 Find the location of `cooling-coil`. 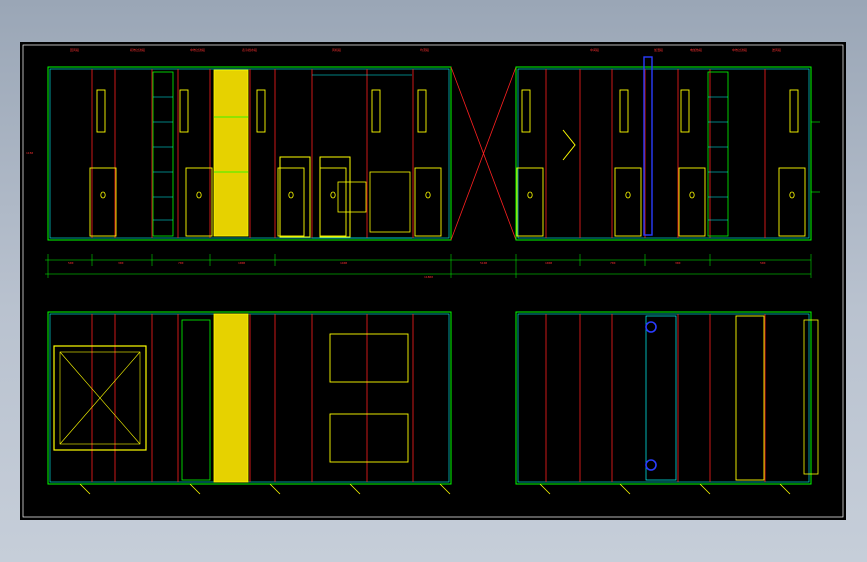

cooling-coil is located at coordinates (231, 153).